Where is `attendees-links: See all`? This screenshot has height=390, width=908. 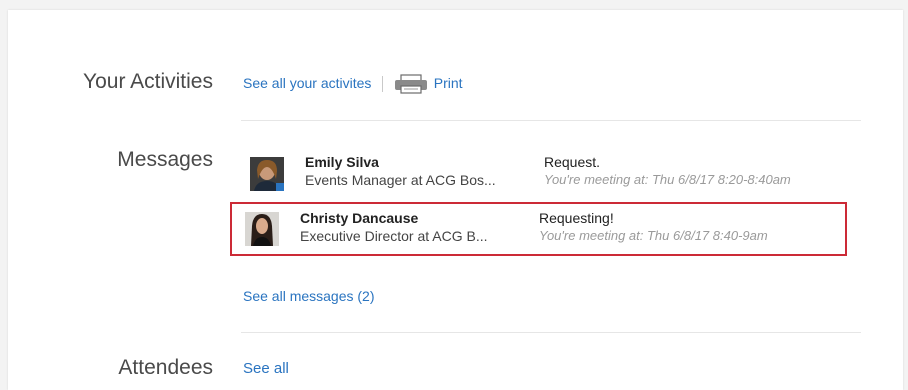 attendees-links: See all is located at coordinates (266, 369).